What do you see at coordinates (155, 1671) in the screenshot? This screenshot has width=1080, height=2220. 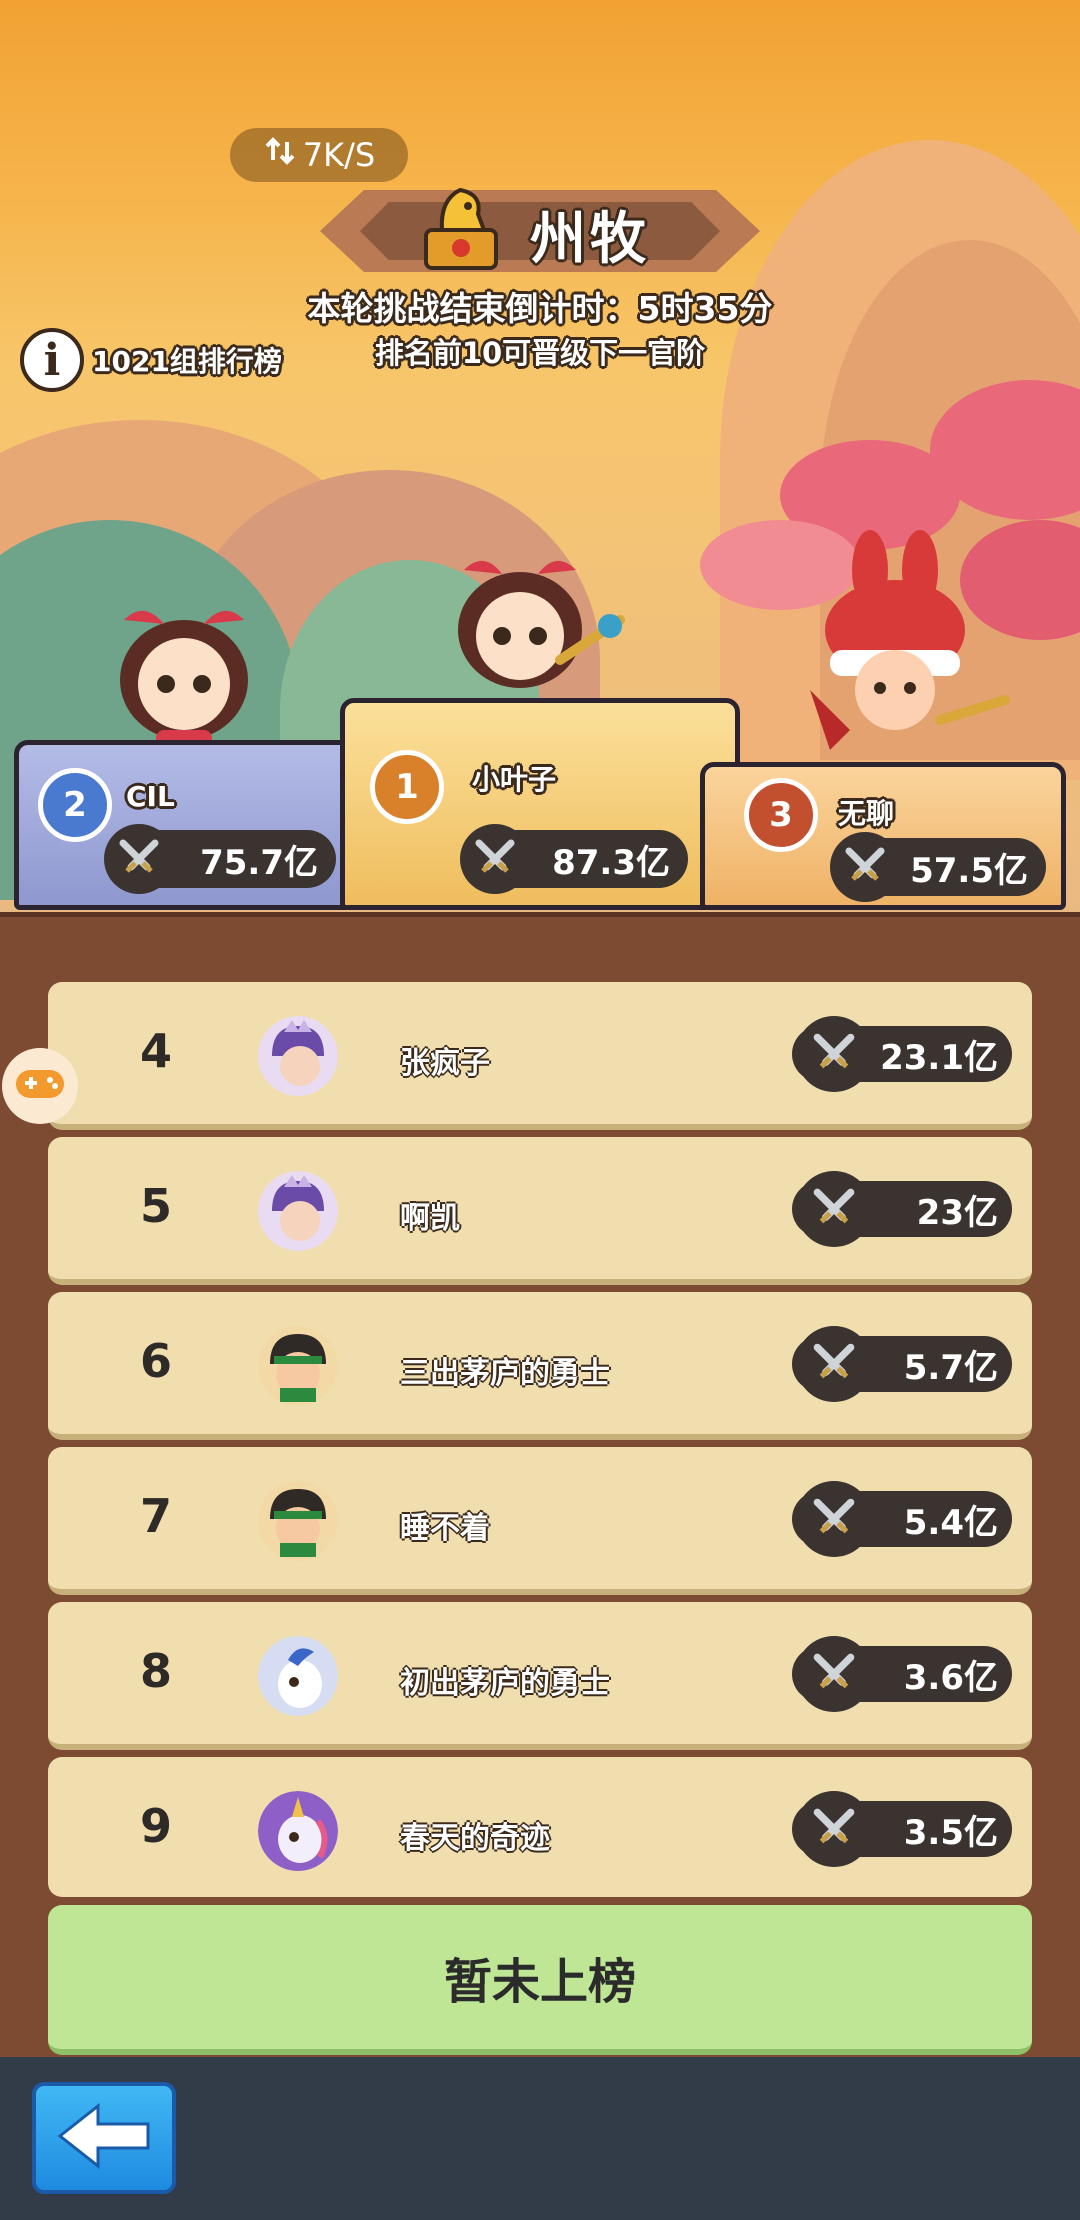 I see `row-rank: 8` at bounding box center [155, 1671].